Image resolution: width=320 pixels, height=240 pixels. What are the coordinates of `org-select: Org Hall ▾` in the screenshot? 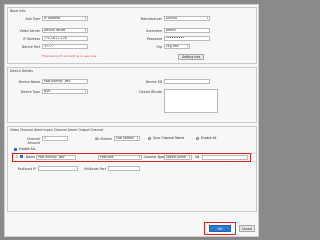 It's located at (177, 46).